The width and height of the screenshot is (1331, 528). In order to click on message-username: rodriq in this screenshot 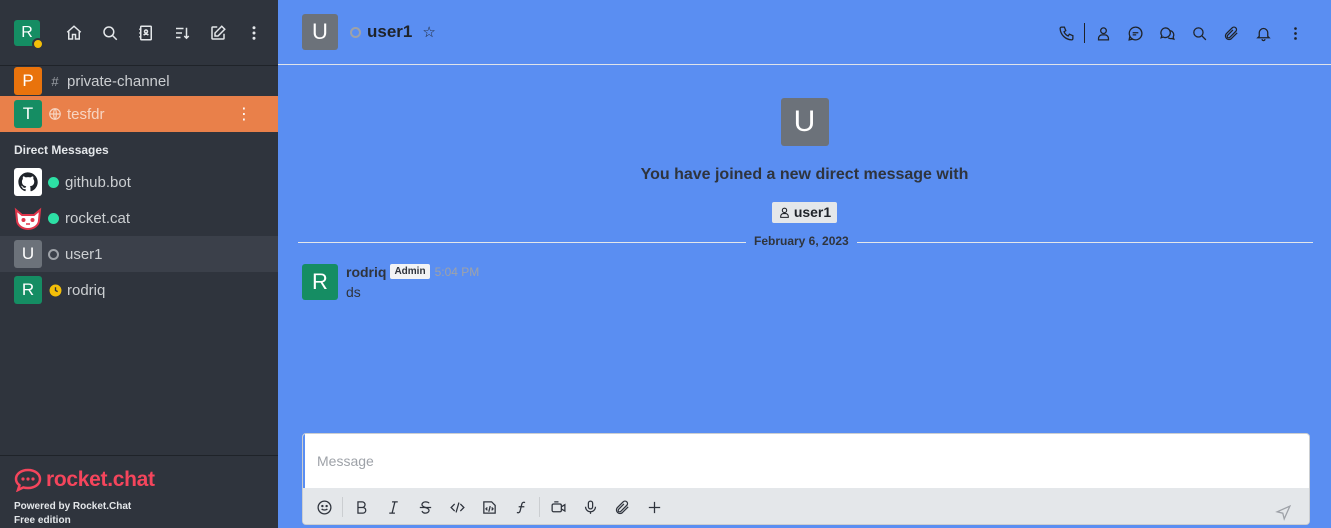, I will do `click(366, 272)`.